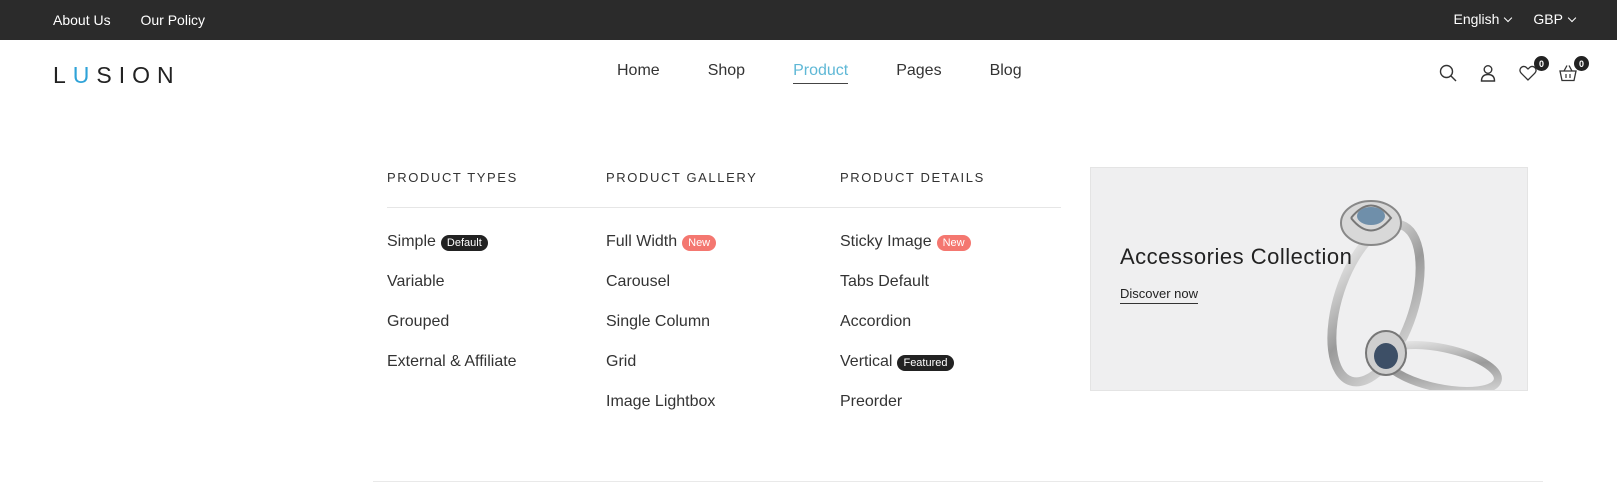  I want to click on cart-button: 0, so click(1574, 69).